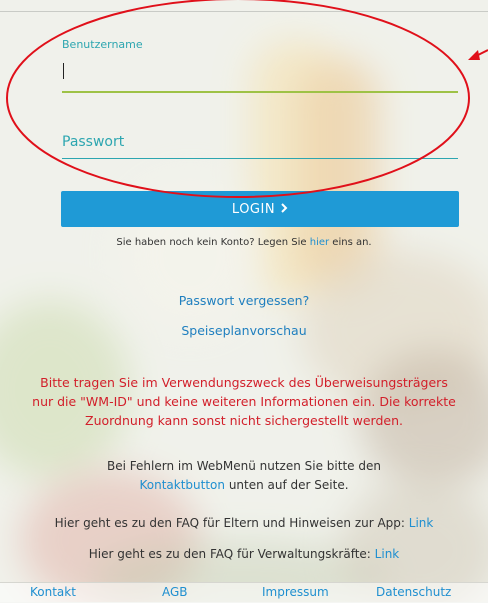 The width and height of the screenshot is (488, 603). I want to click on login-button: LOGIN, so click(260, 209).